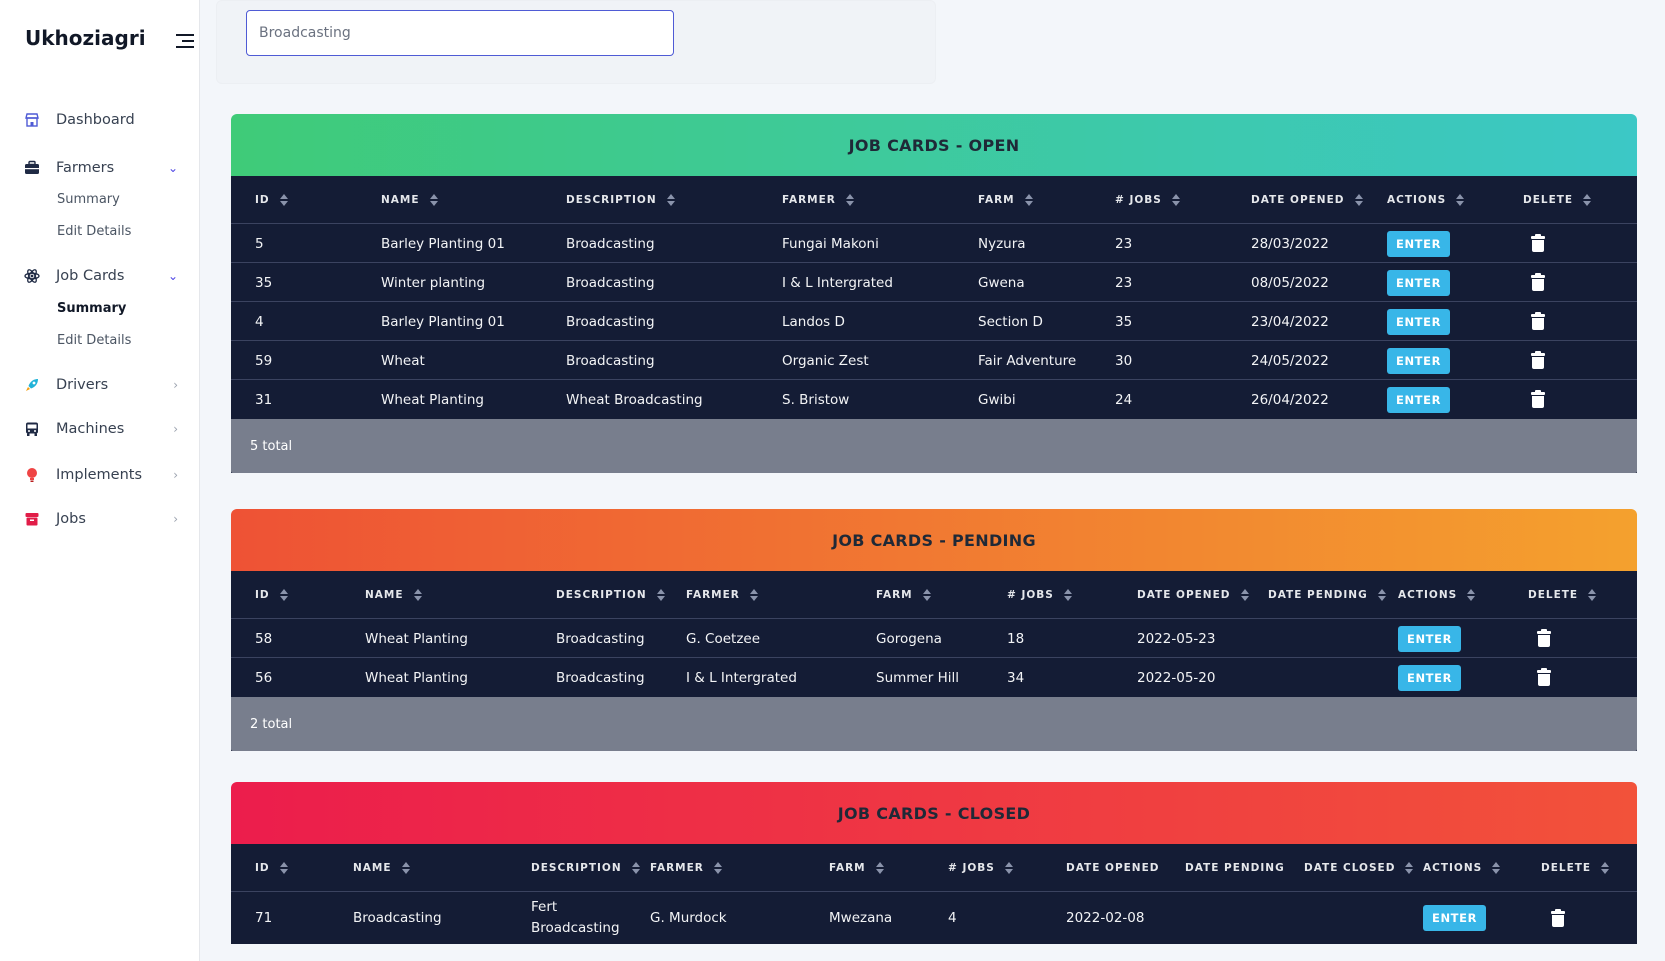  Describe the element at coordinates (397, 918) in the screenshot. I see `cell-name: Broadcasting` at that location.